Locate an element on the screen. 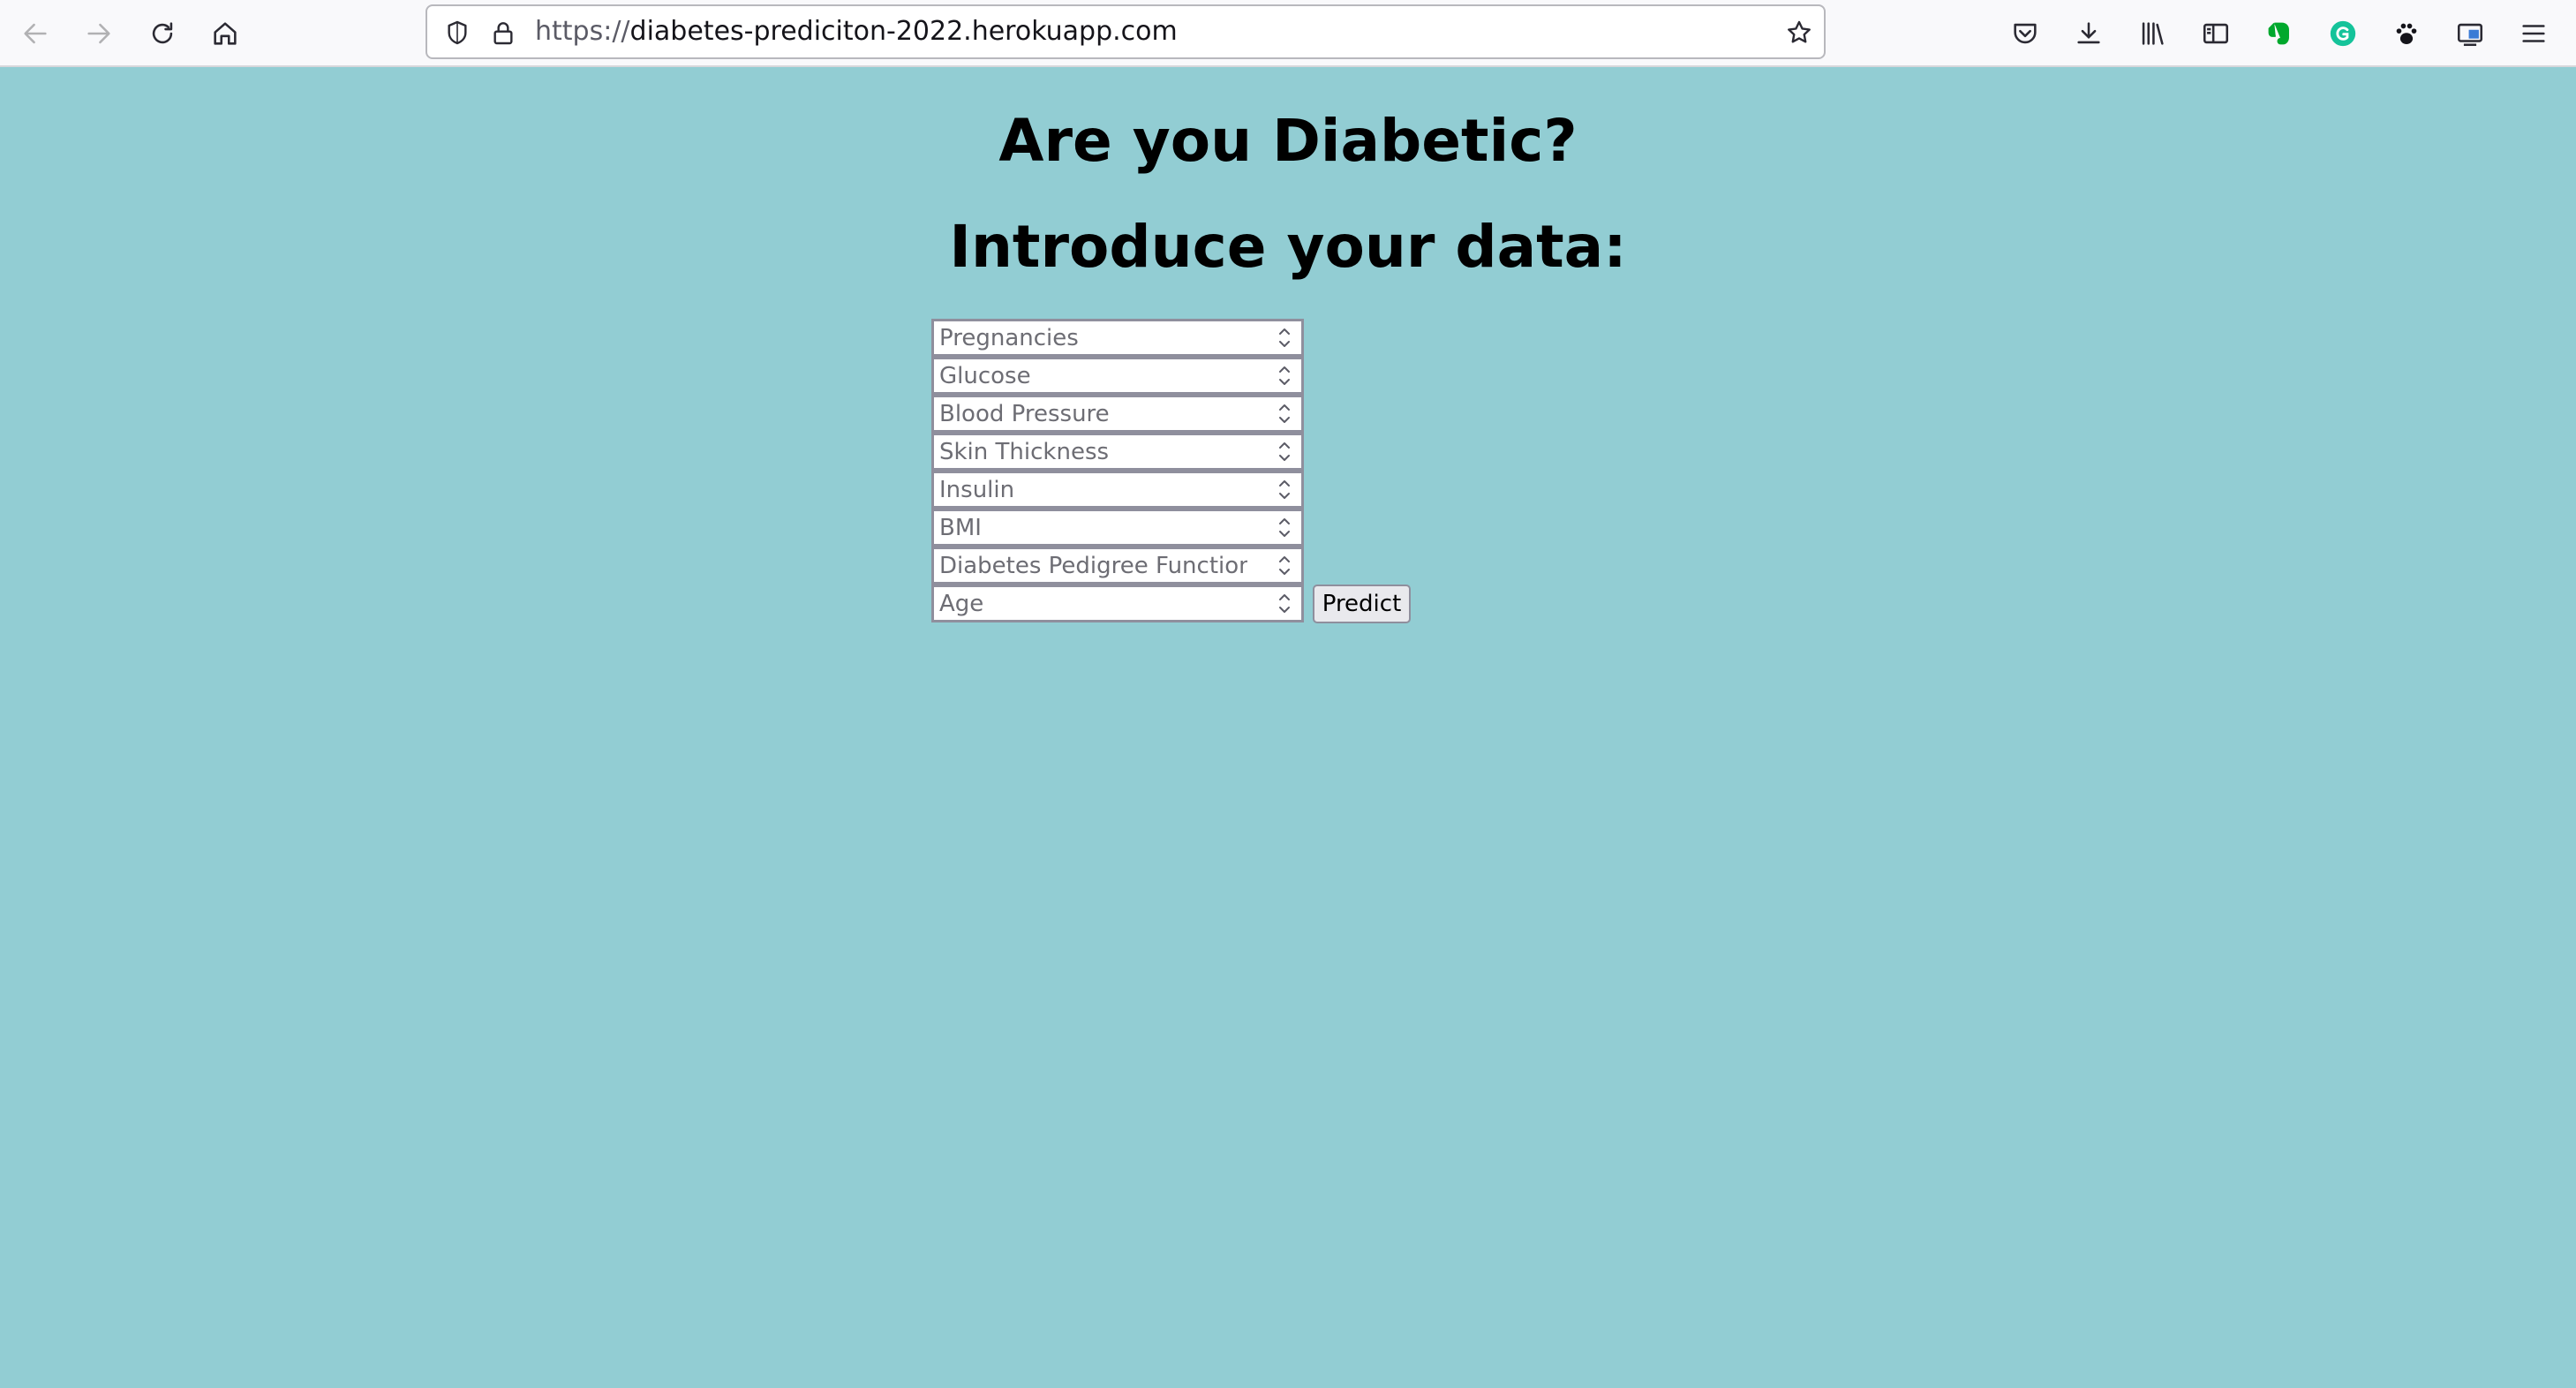 The height and width of the screenshot is (1388, 2576). pocket-icon is located at coordinates (2025, 33).